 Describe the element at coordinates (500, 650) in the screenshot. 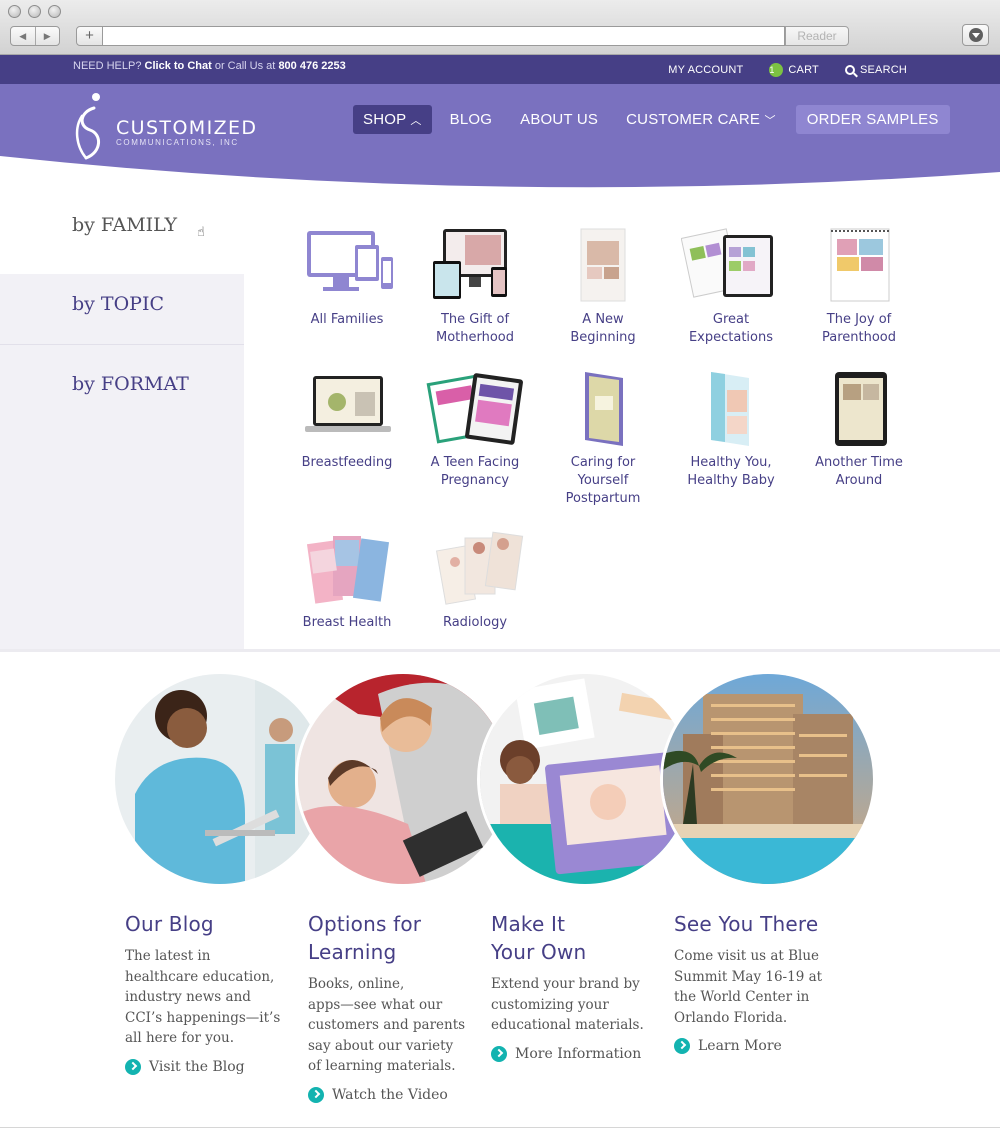

I see `section-divider` at that location.